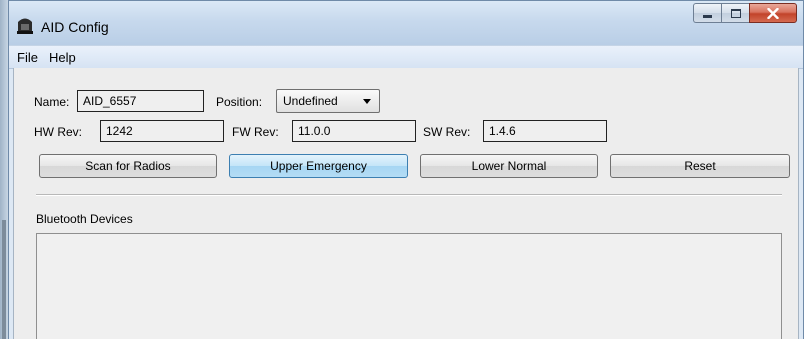 The height and width of the screenshot is (339, 804). I want to click on bluetooth-devices-label: Bluetooth Devices, so click(84, 219).